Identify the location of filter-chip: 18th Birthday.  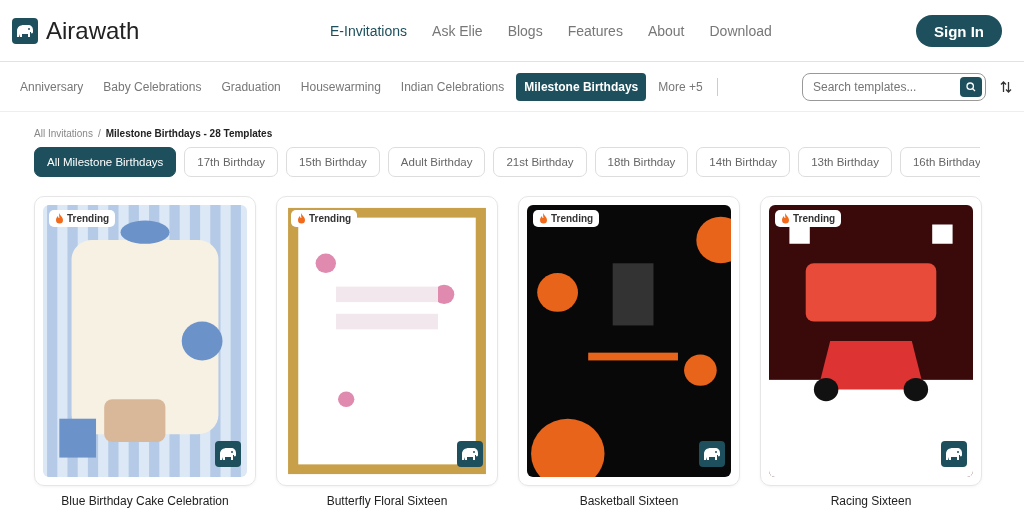
(641, 162).